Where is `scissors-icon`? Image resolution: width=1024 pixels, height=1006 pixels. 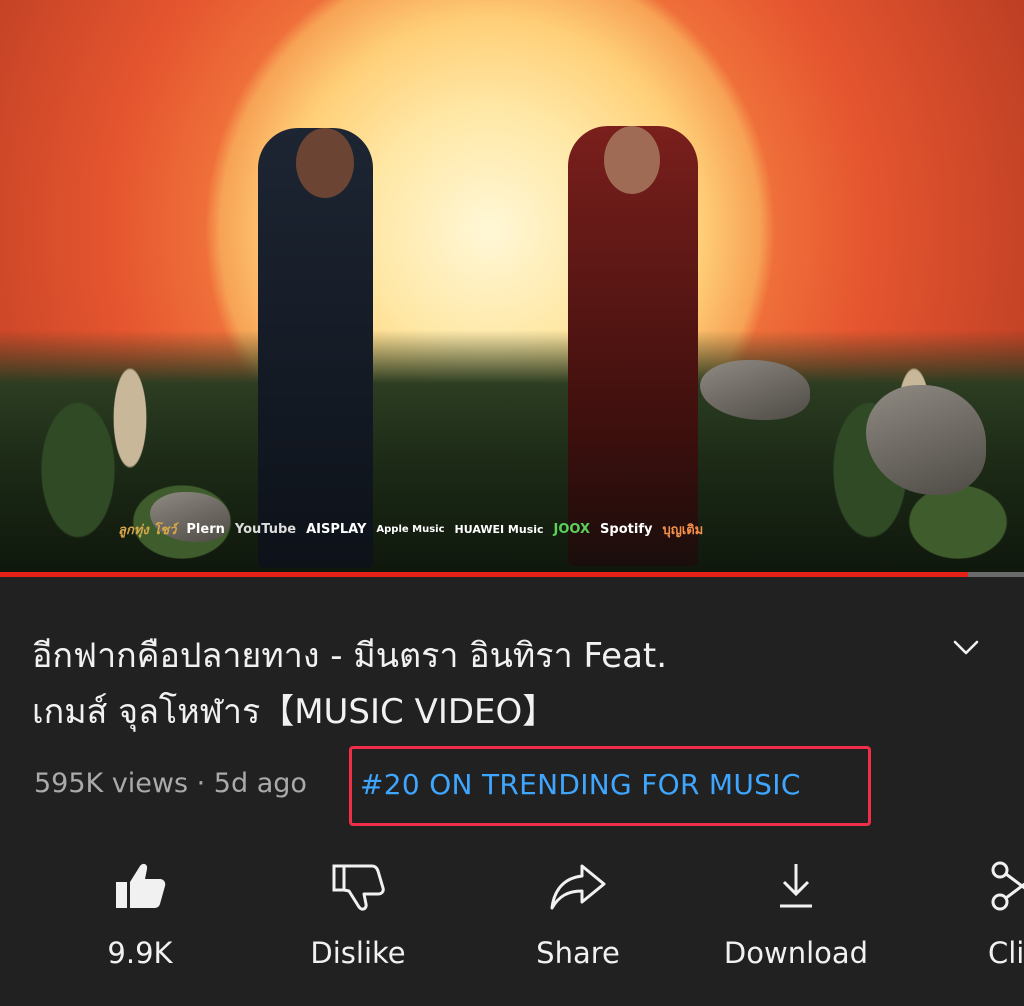
scissors-icon is located at coordinates (1007, 886).